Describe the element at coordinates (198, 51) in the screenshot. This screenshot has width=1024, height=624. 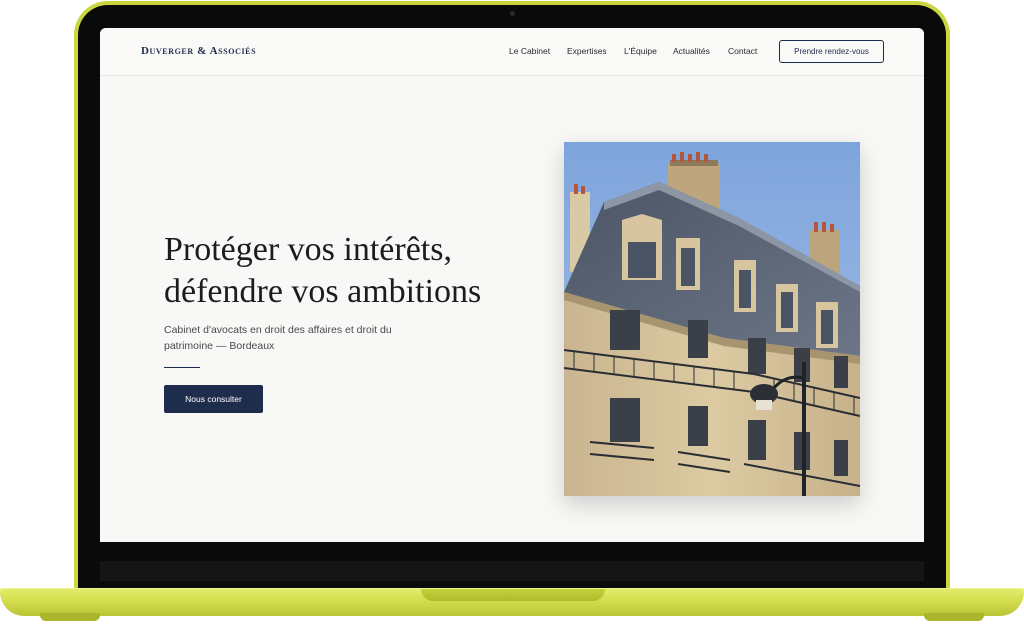
I see `brand-logo: Duverger & Associés` at that location.